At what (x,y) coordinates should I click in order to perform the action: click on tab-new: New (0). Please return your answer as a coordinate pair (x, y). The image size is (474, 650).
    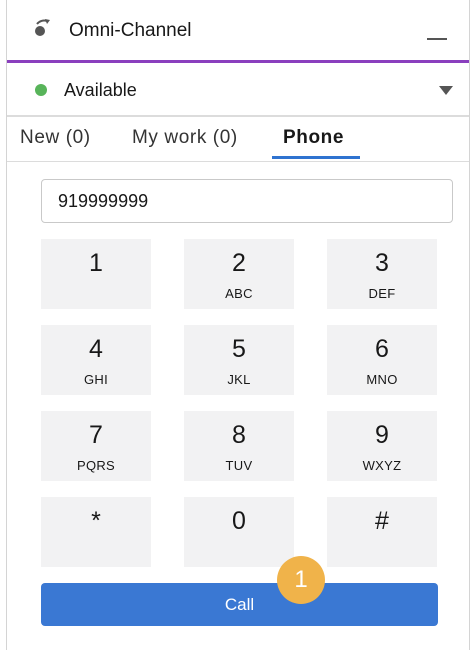
    Looking at the image, I should click on (55, 138).